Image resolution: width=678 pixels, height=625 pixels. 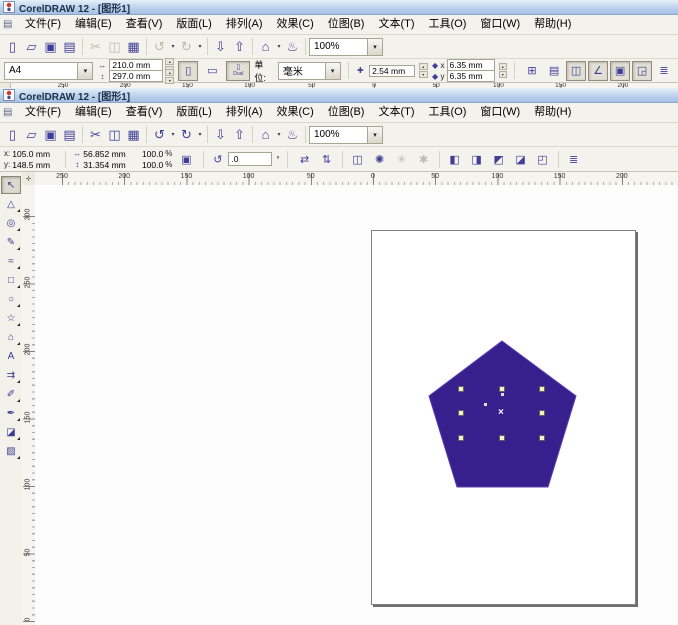 I want to click on paper-type-select: A4 ▾, so click(x=49, y=70).